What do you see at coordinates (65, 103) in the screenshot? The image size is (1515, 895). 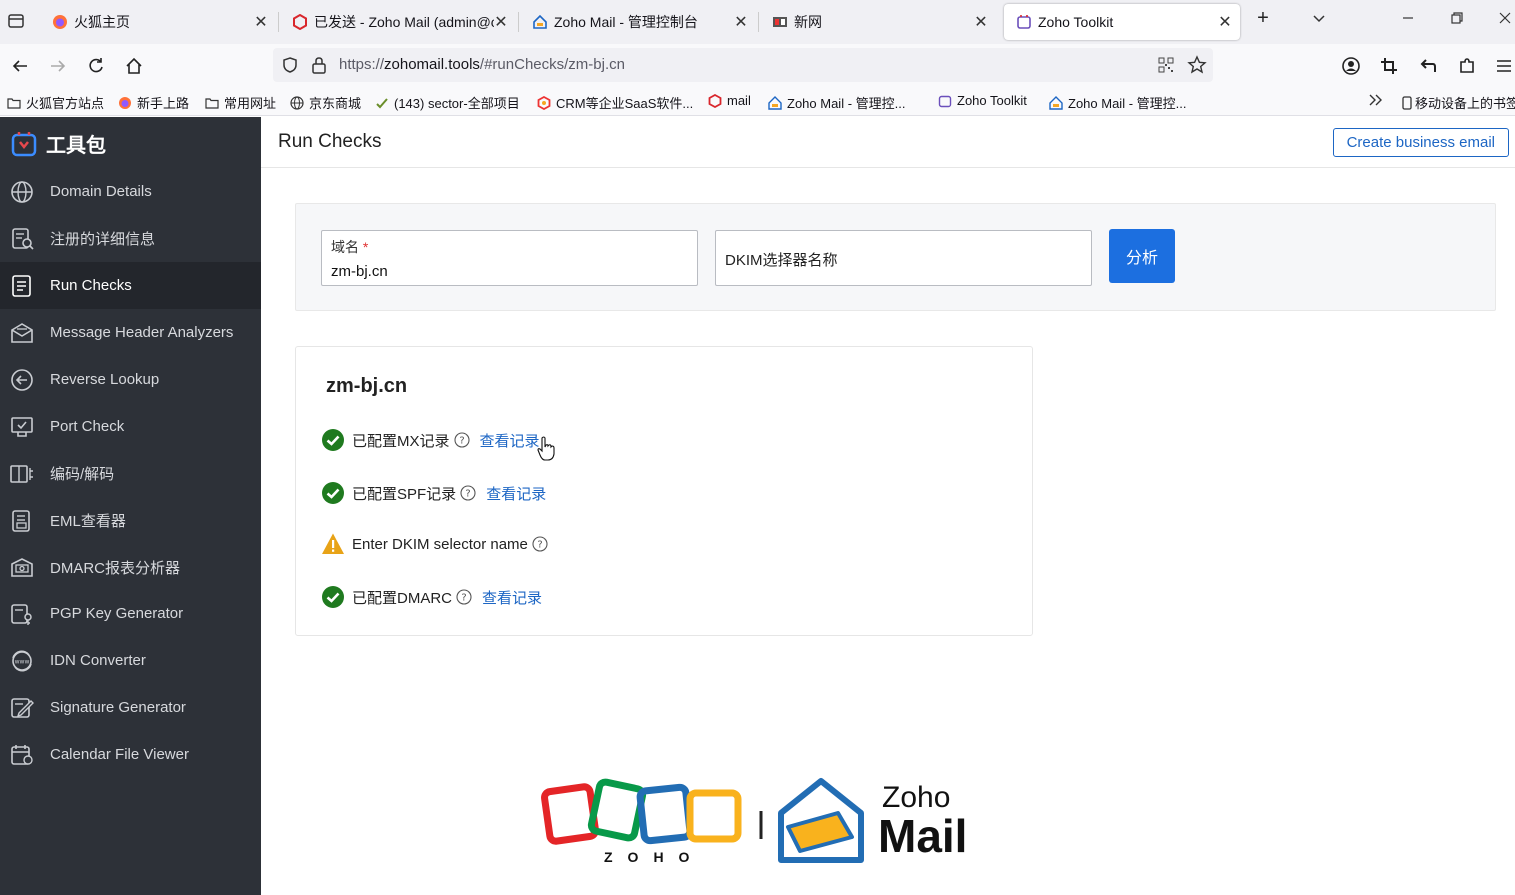 I see `bookmark-label: 火狐官方站点` at bounding box center [65, 103].